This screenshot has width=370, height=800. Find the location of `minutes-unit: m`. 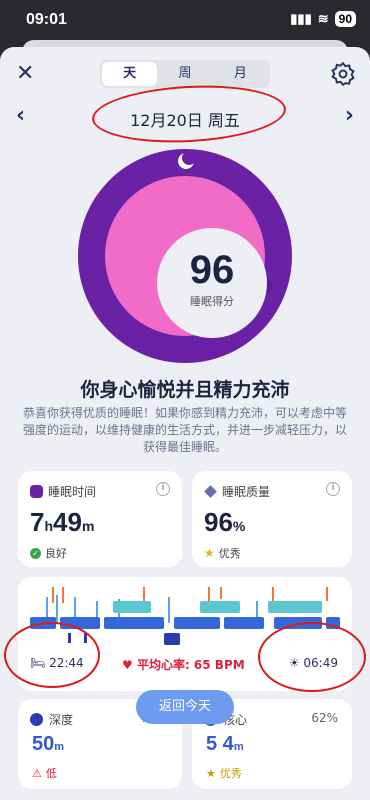

minutes-unit: m is located at coordinates (88, 526).